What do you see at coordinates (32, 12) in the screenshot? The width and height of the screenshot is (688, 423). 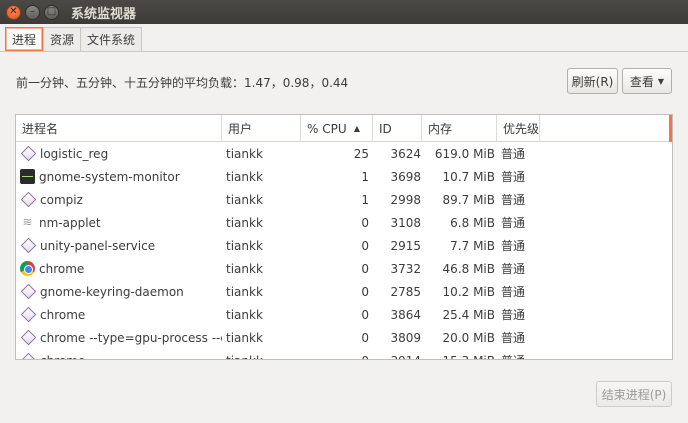 I see `minimize-icon: –` at bounding box center [32, 12].